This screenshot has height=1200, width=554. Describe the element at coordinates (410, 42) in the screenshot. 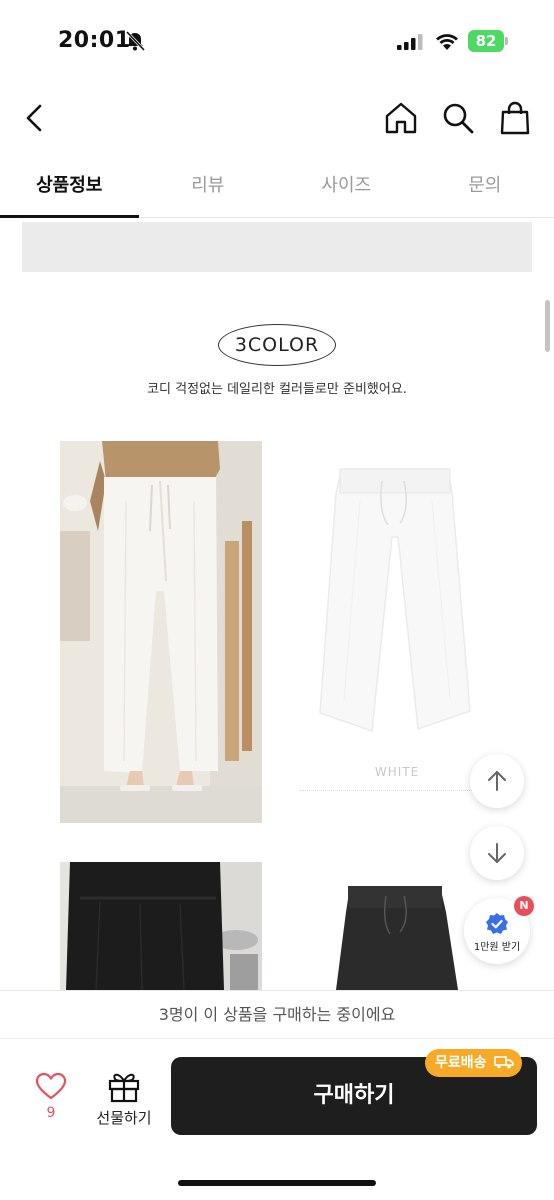

I see `signal-icon` at that location.